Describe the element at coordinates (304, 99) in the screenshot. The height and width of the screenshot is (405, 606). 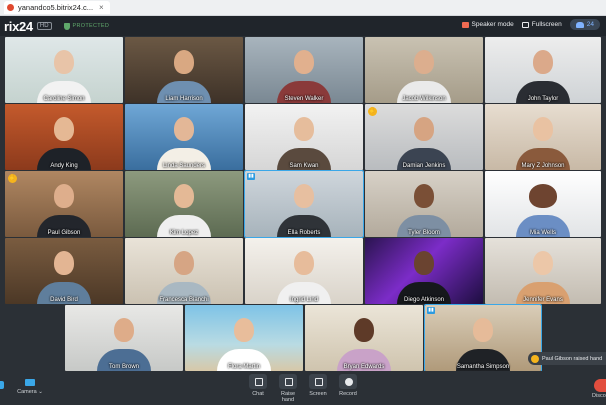
I see `participant-name: Steven Walker` at that location.